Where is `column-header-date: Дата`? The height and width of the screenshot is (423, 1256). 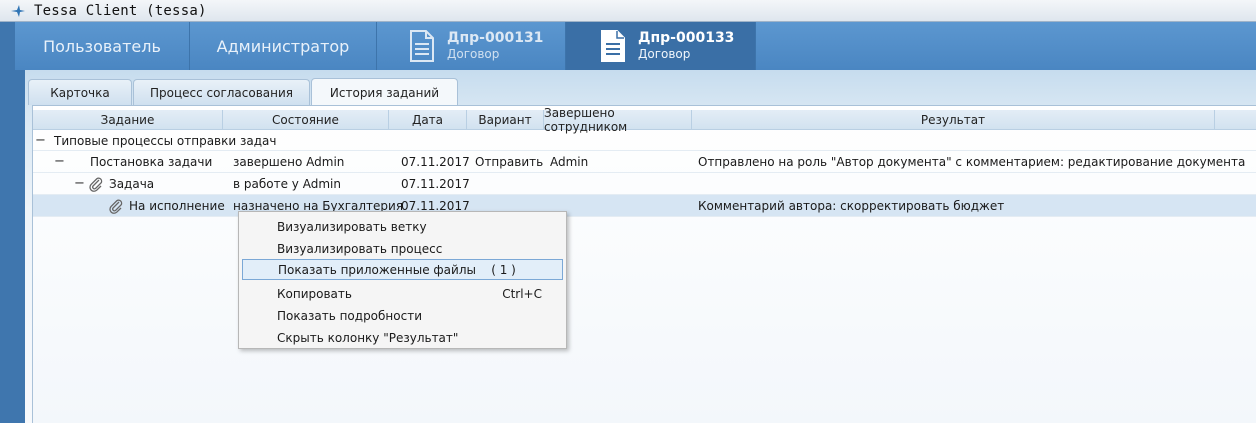 column-header-date: Дата is located at coordinates (428, 120).